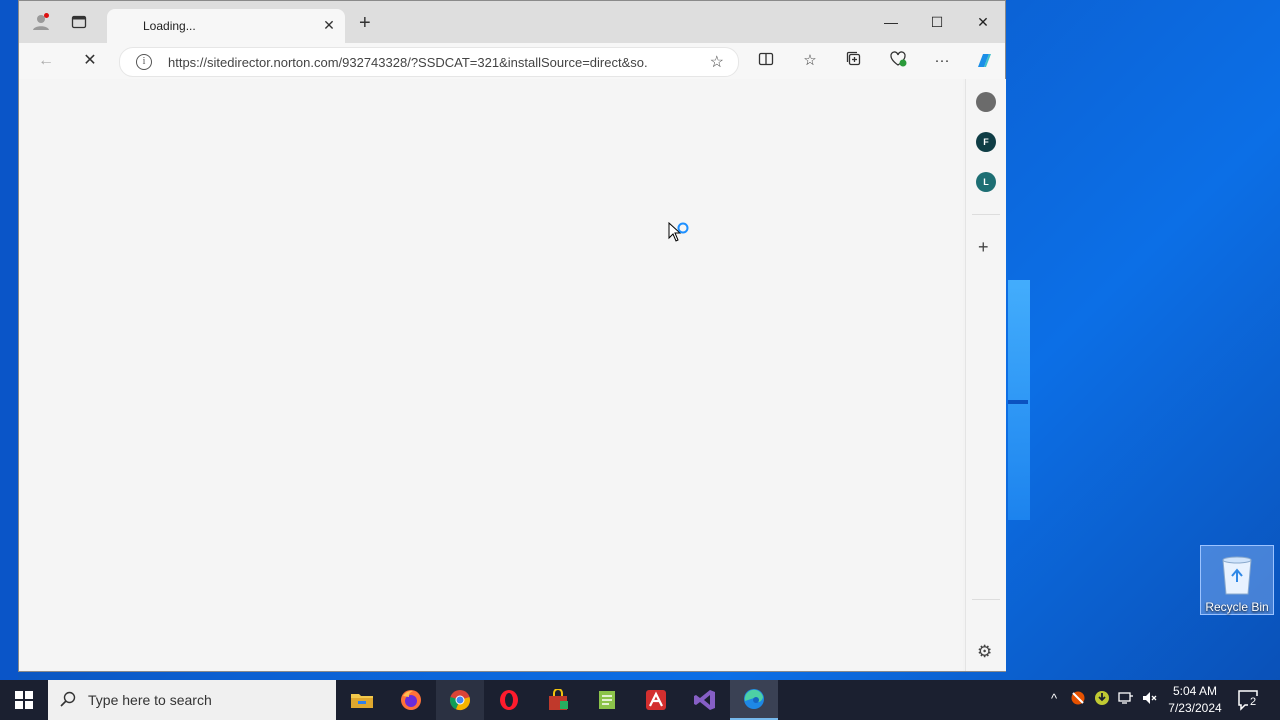  I want to click on stop-loading-icon: ✕, so click(90, 61).